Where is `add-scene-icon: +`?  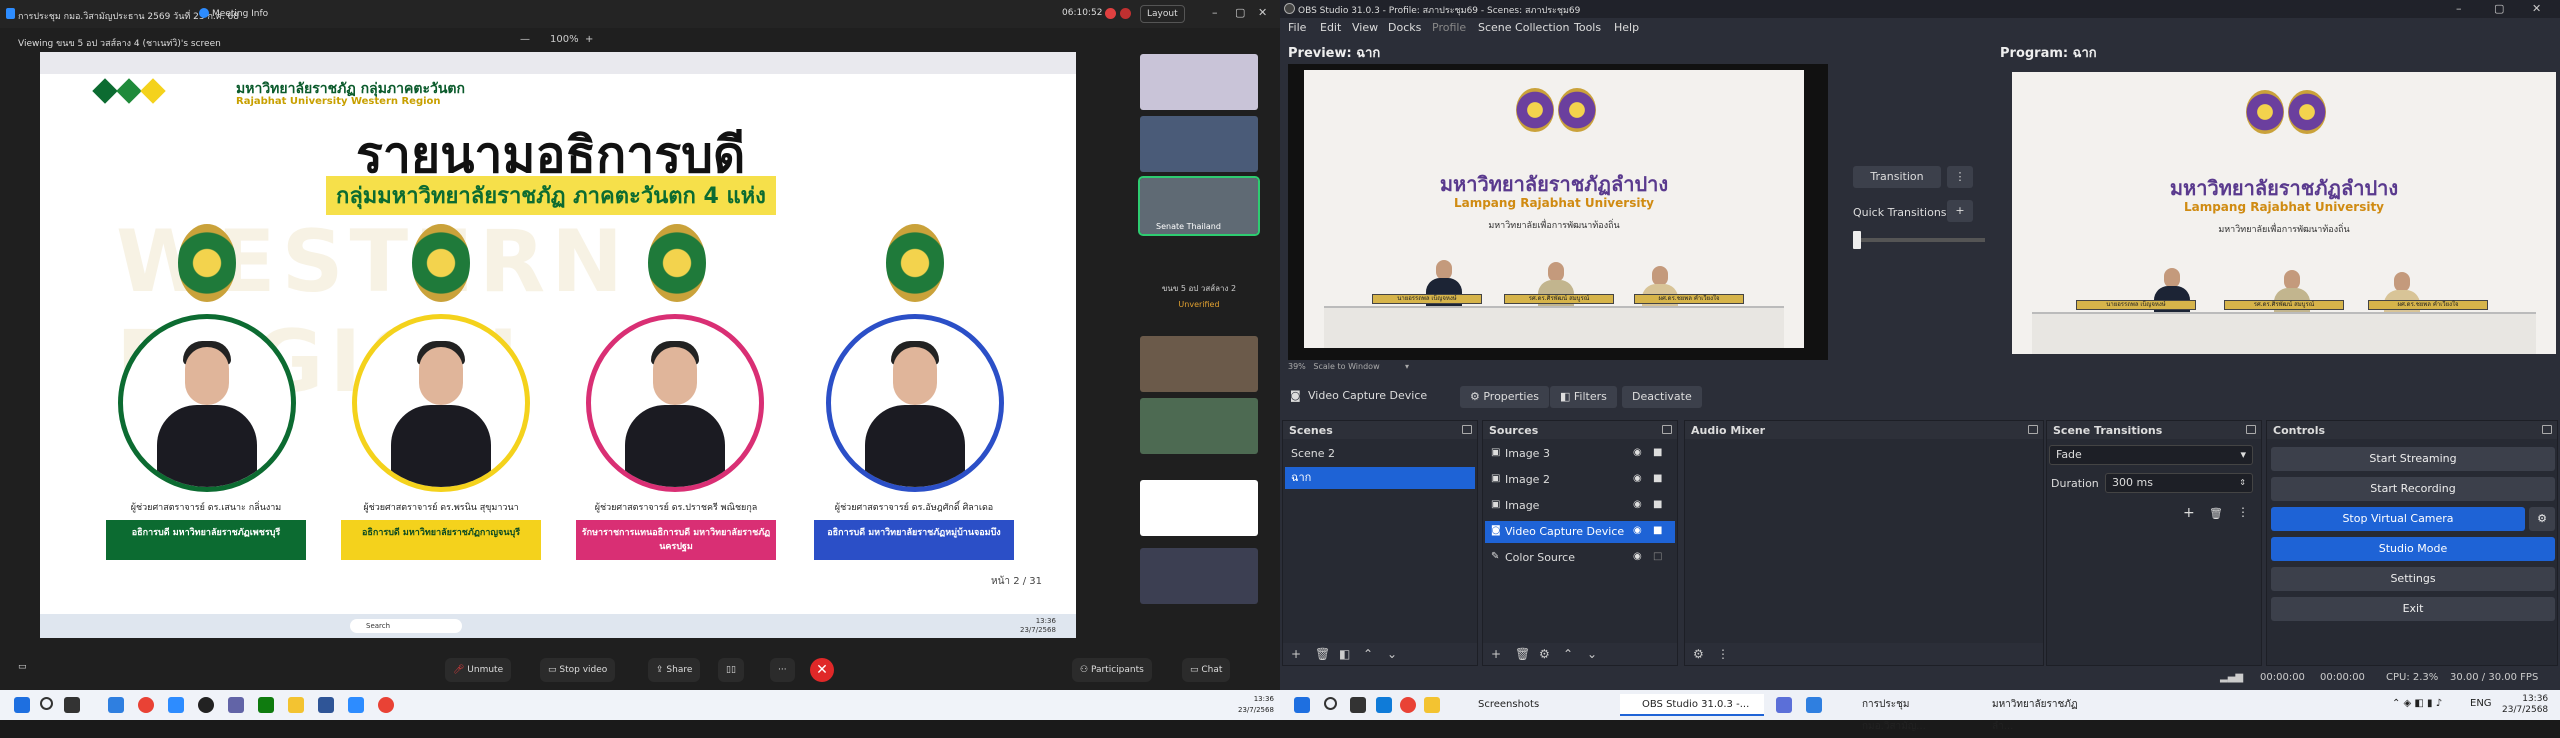
add-scene-icon: + is located at coordinates (1296, 654).